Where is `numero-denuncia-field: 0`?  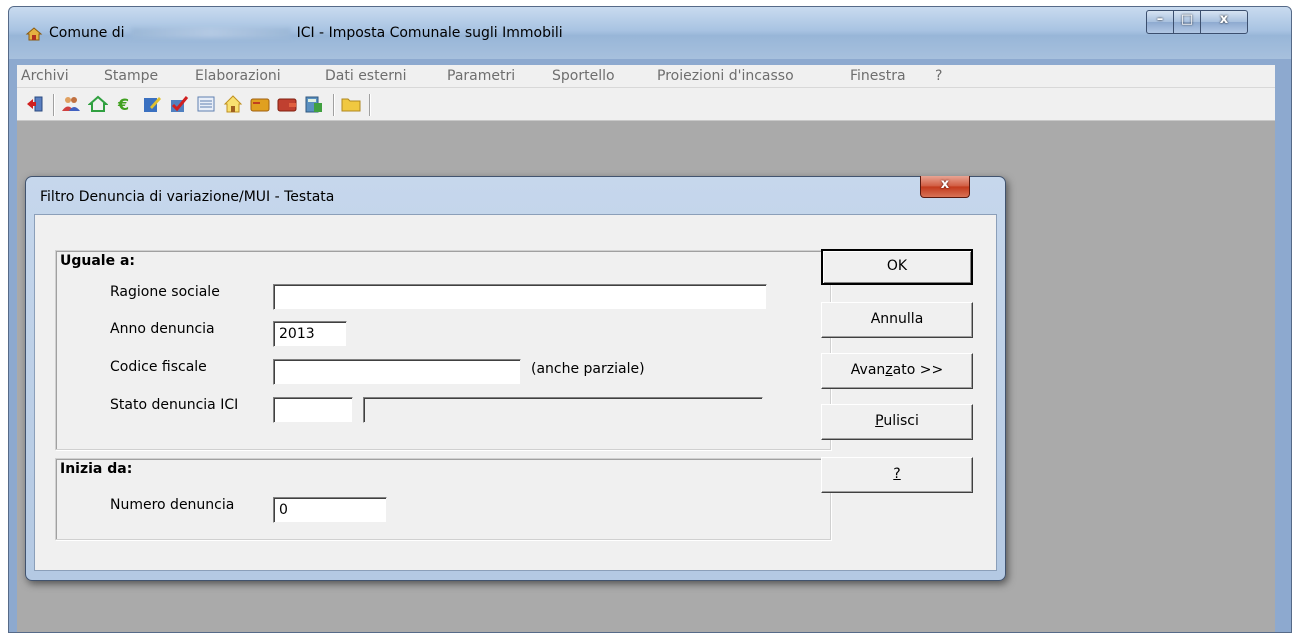
numero-denuncia-field: 0 is located at coordinates (330, 510).